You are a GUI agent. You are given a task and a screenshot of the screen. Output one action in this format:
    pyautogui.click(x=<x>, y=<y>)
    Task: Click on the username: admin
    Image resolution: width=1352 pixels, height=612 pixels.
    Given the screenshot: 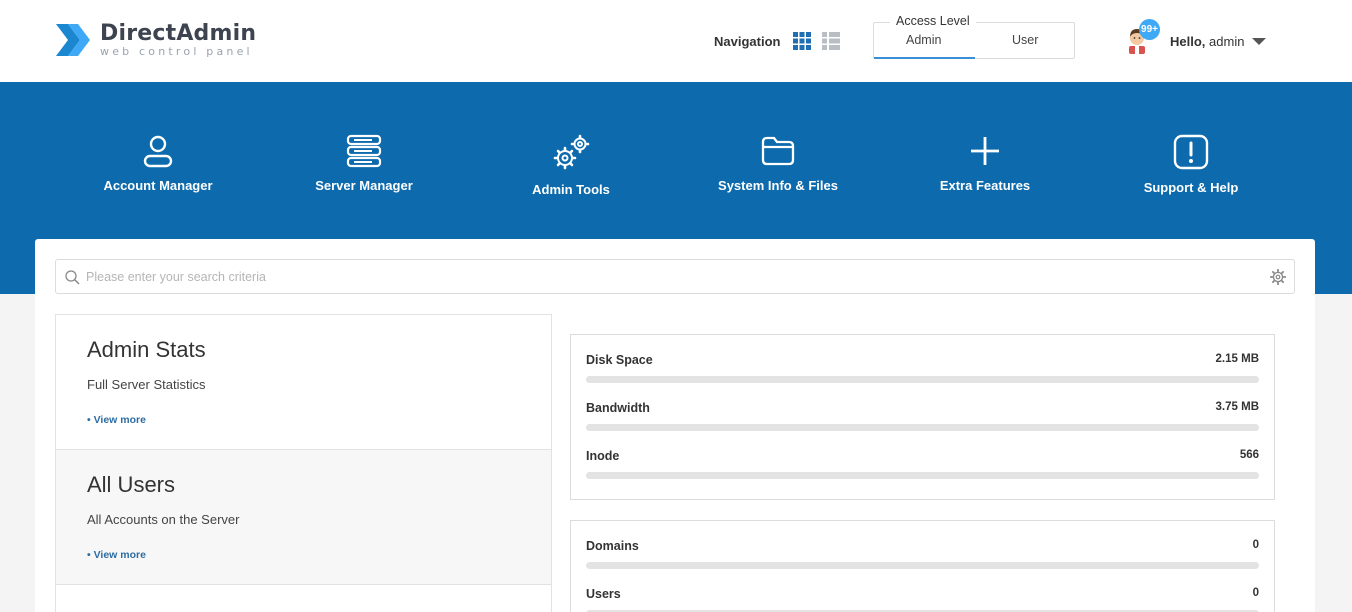 What is the action you would take?
    pyautogui.click(x=1227, y=41)
    